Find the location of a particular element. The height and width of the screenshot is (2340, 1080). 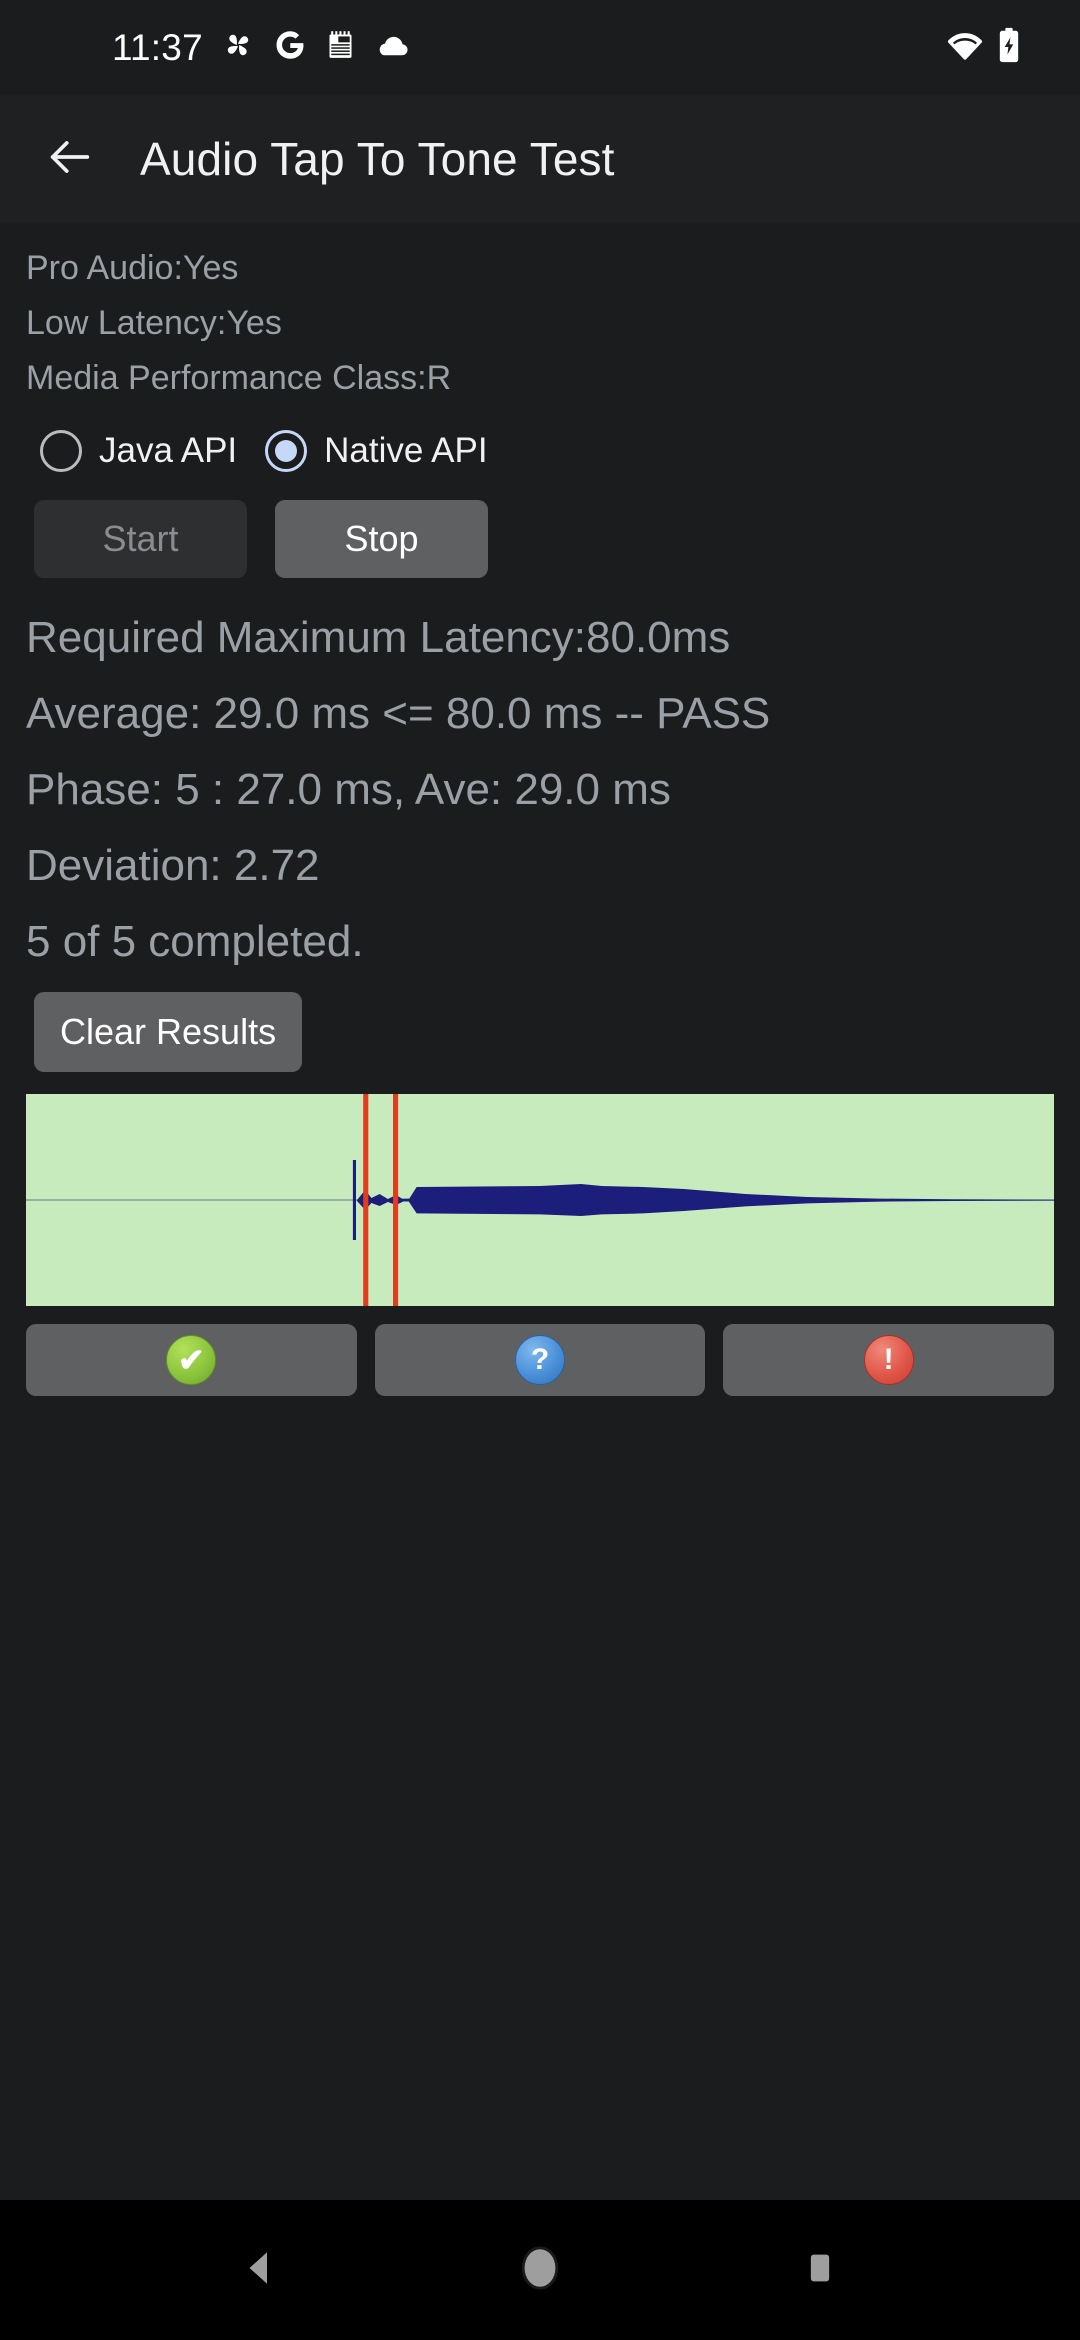

back-arrow-icon is located at coordinates (70, 159).